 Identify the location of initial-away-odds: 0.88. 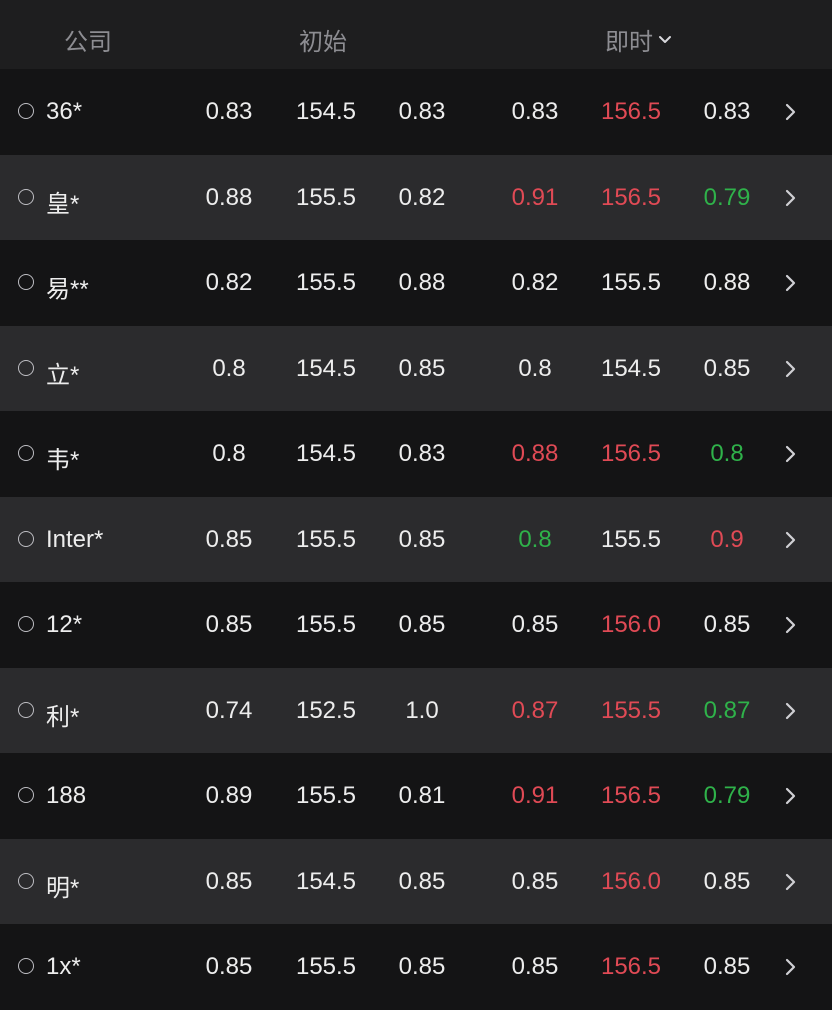
(422, 282).